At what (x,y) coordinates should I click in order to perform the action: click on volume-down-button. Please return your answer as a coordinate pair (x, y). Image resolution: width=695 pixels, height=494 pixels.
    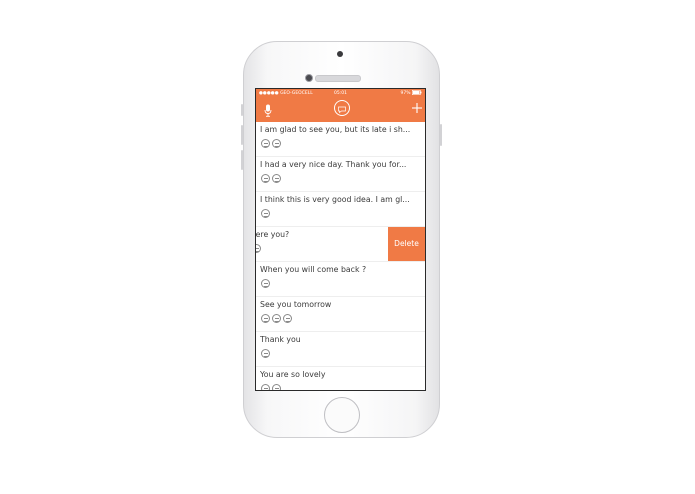
    Looking at the image, I should click on (242, 160).